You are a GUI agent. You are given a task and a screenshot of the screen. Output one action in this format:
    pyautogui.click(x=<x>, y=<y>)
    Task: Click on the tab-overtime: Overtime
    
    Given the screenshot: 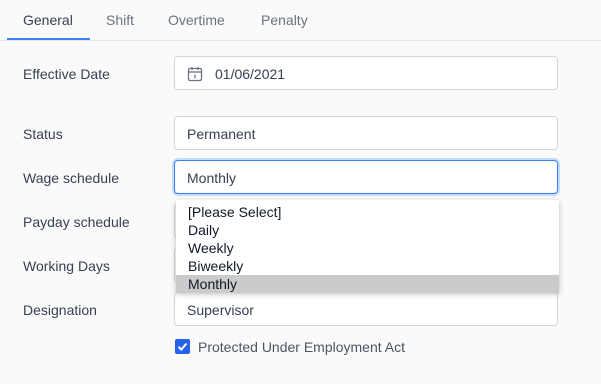 What is the action you would take?
    pyautogui.click(x=196, y=20)
    